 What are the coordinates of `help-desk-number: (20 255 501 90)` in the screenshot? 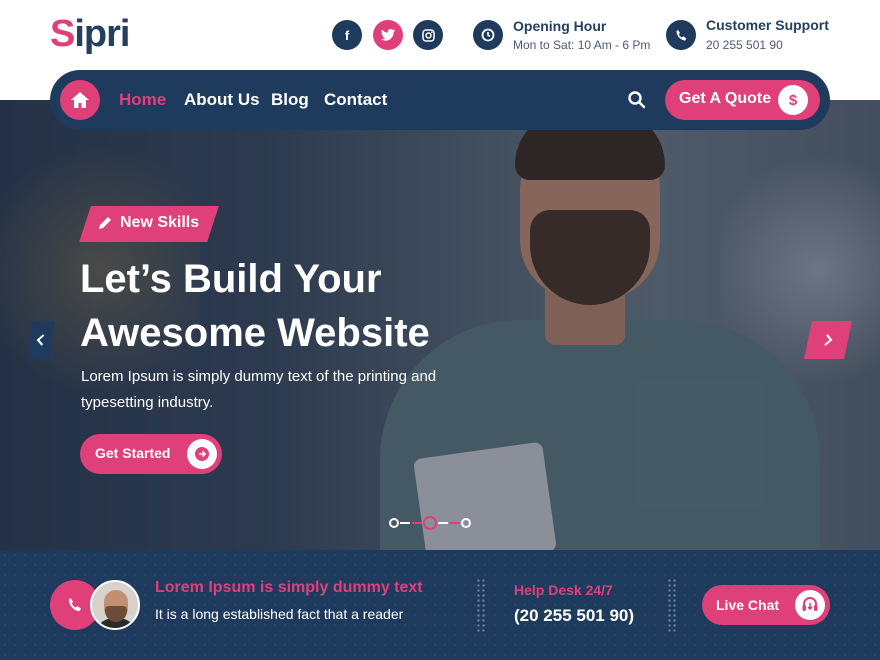 It's located at (574, 615).